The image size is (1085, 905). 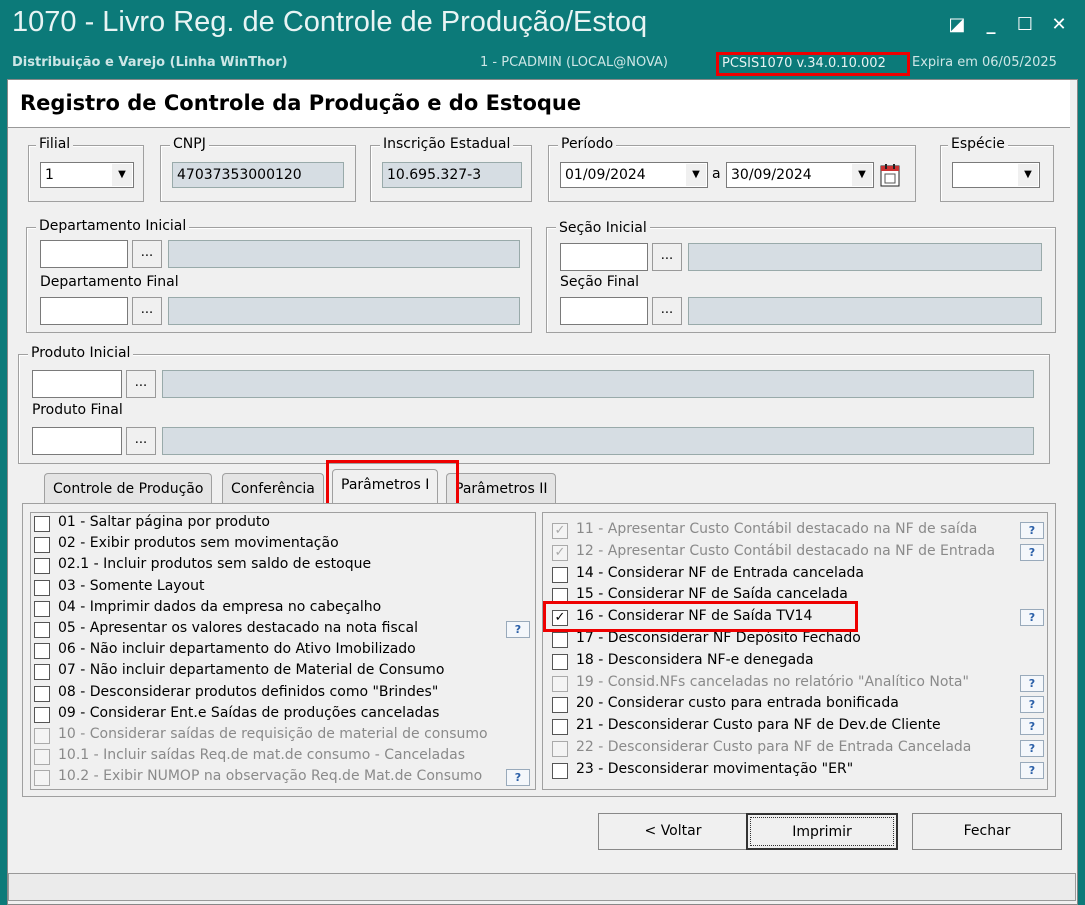 I want to click on tab-conferencia: Conferência, so click(x=273, y=488).